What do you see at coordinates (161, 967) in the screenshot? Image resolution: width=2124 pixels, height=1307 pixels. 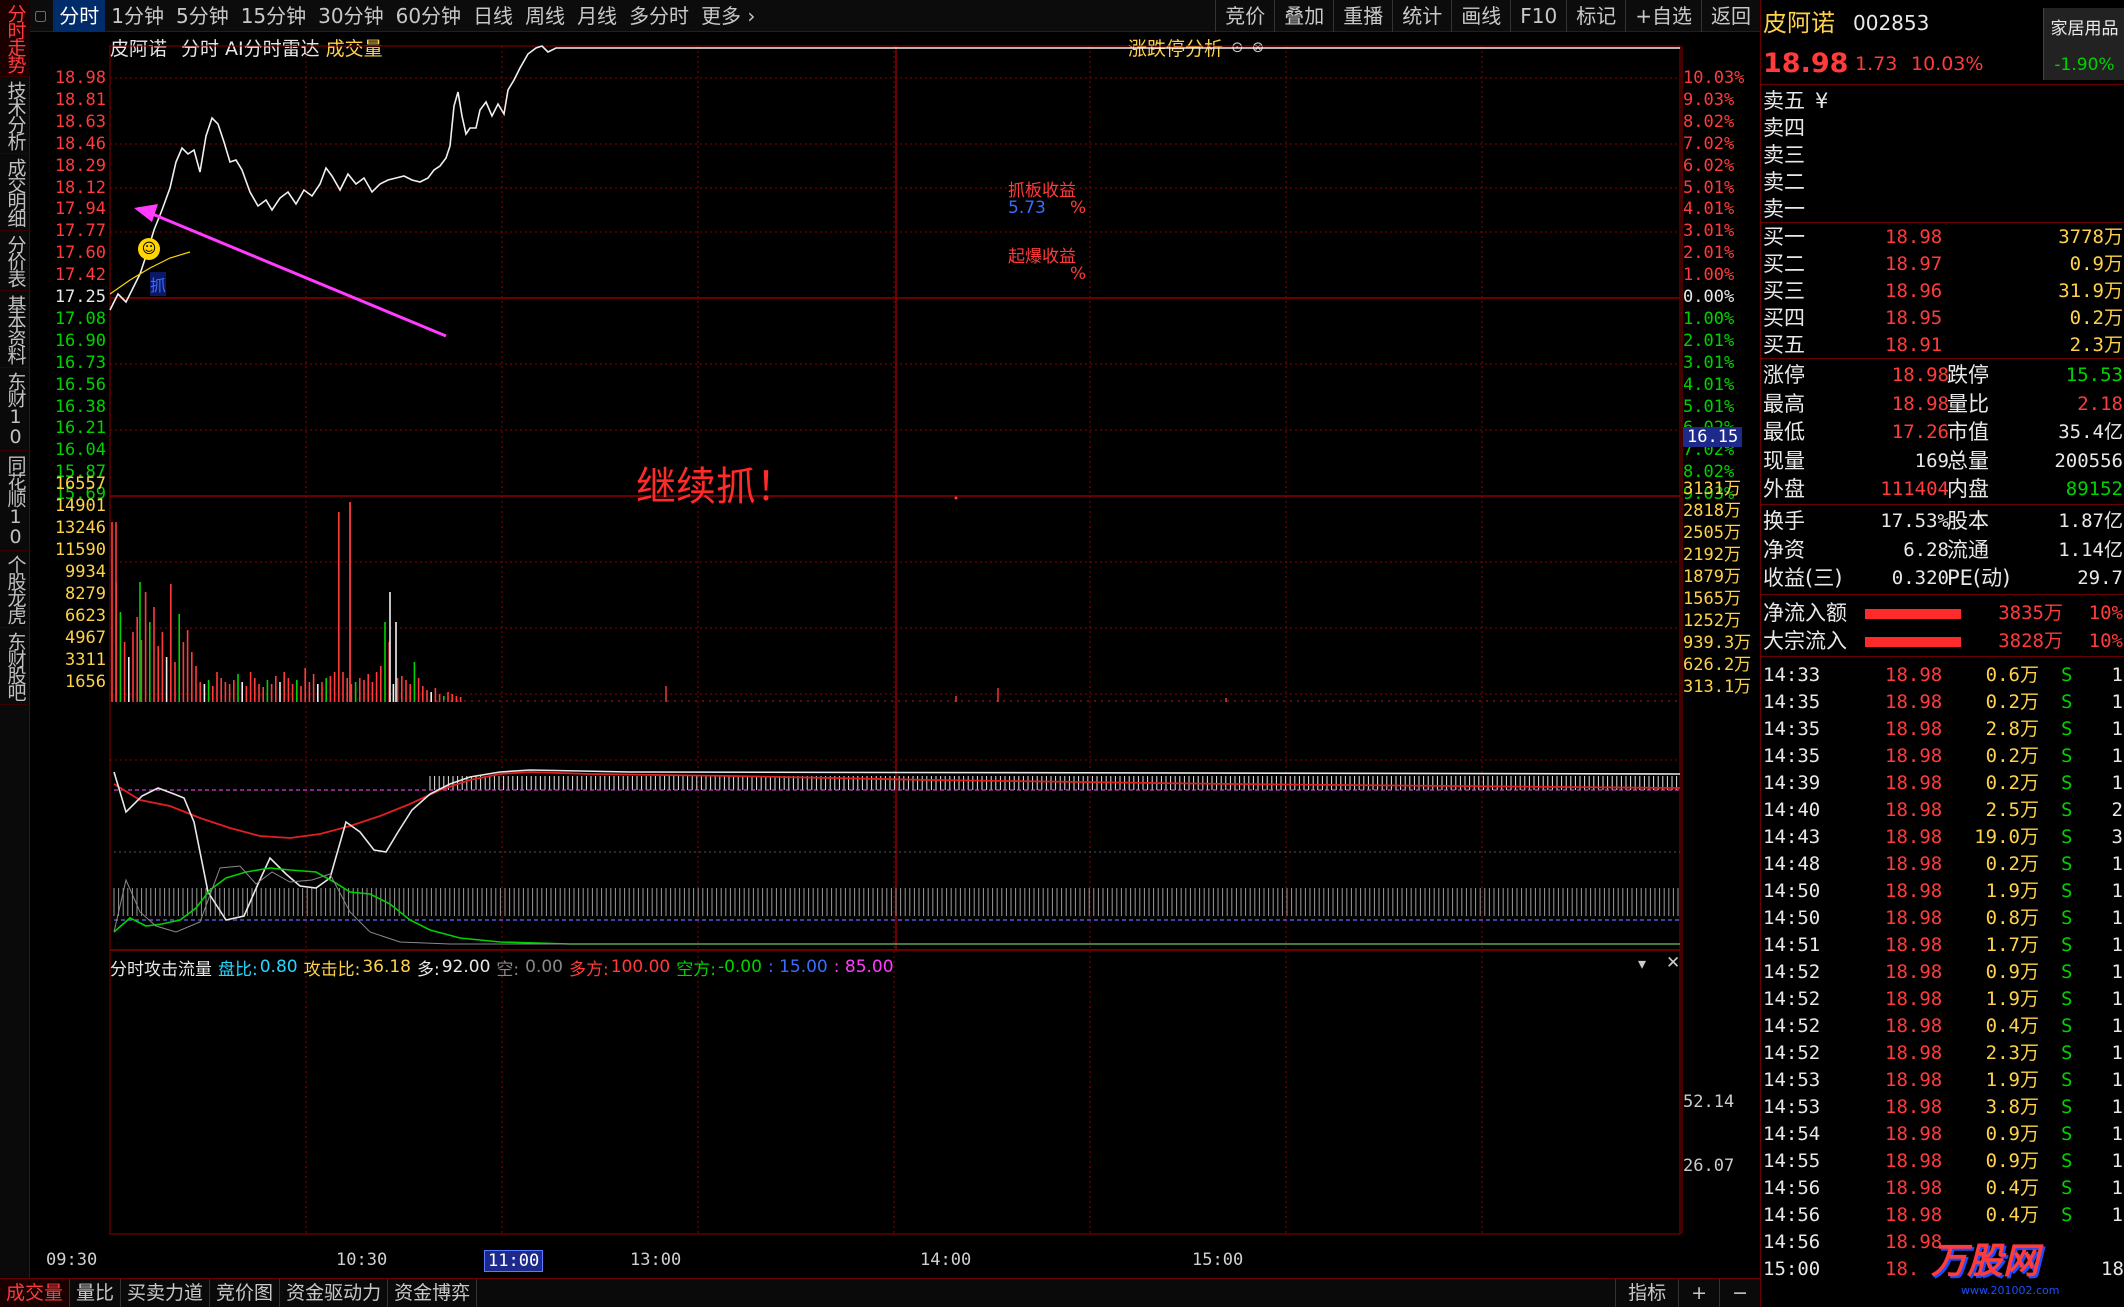 I see `indicator-name: 分时攻击流量` at bounding box center [161, 967].